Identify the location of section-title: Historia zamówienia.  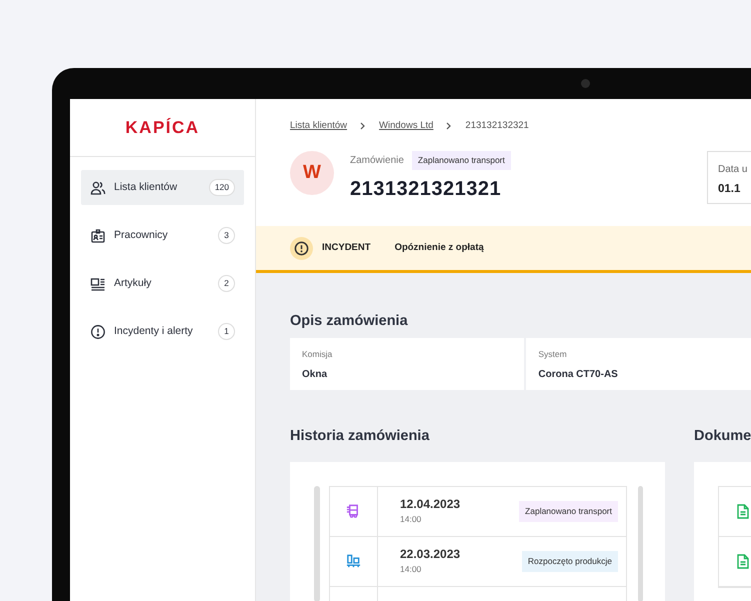
(360, 437).